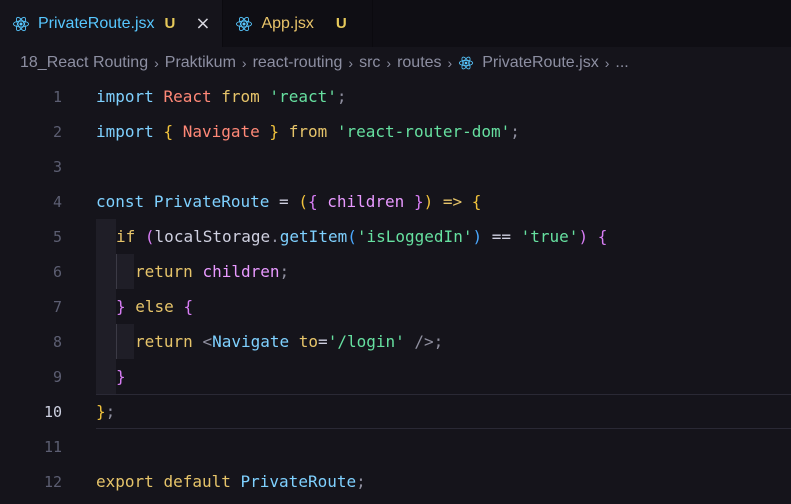 This screenshot has height=504, width=791. What do you see at coordinates (395, 306) in the screenshot?
I see `code-line: 7 } else {` at bounding box center [395, 306].